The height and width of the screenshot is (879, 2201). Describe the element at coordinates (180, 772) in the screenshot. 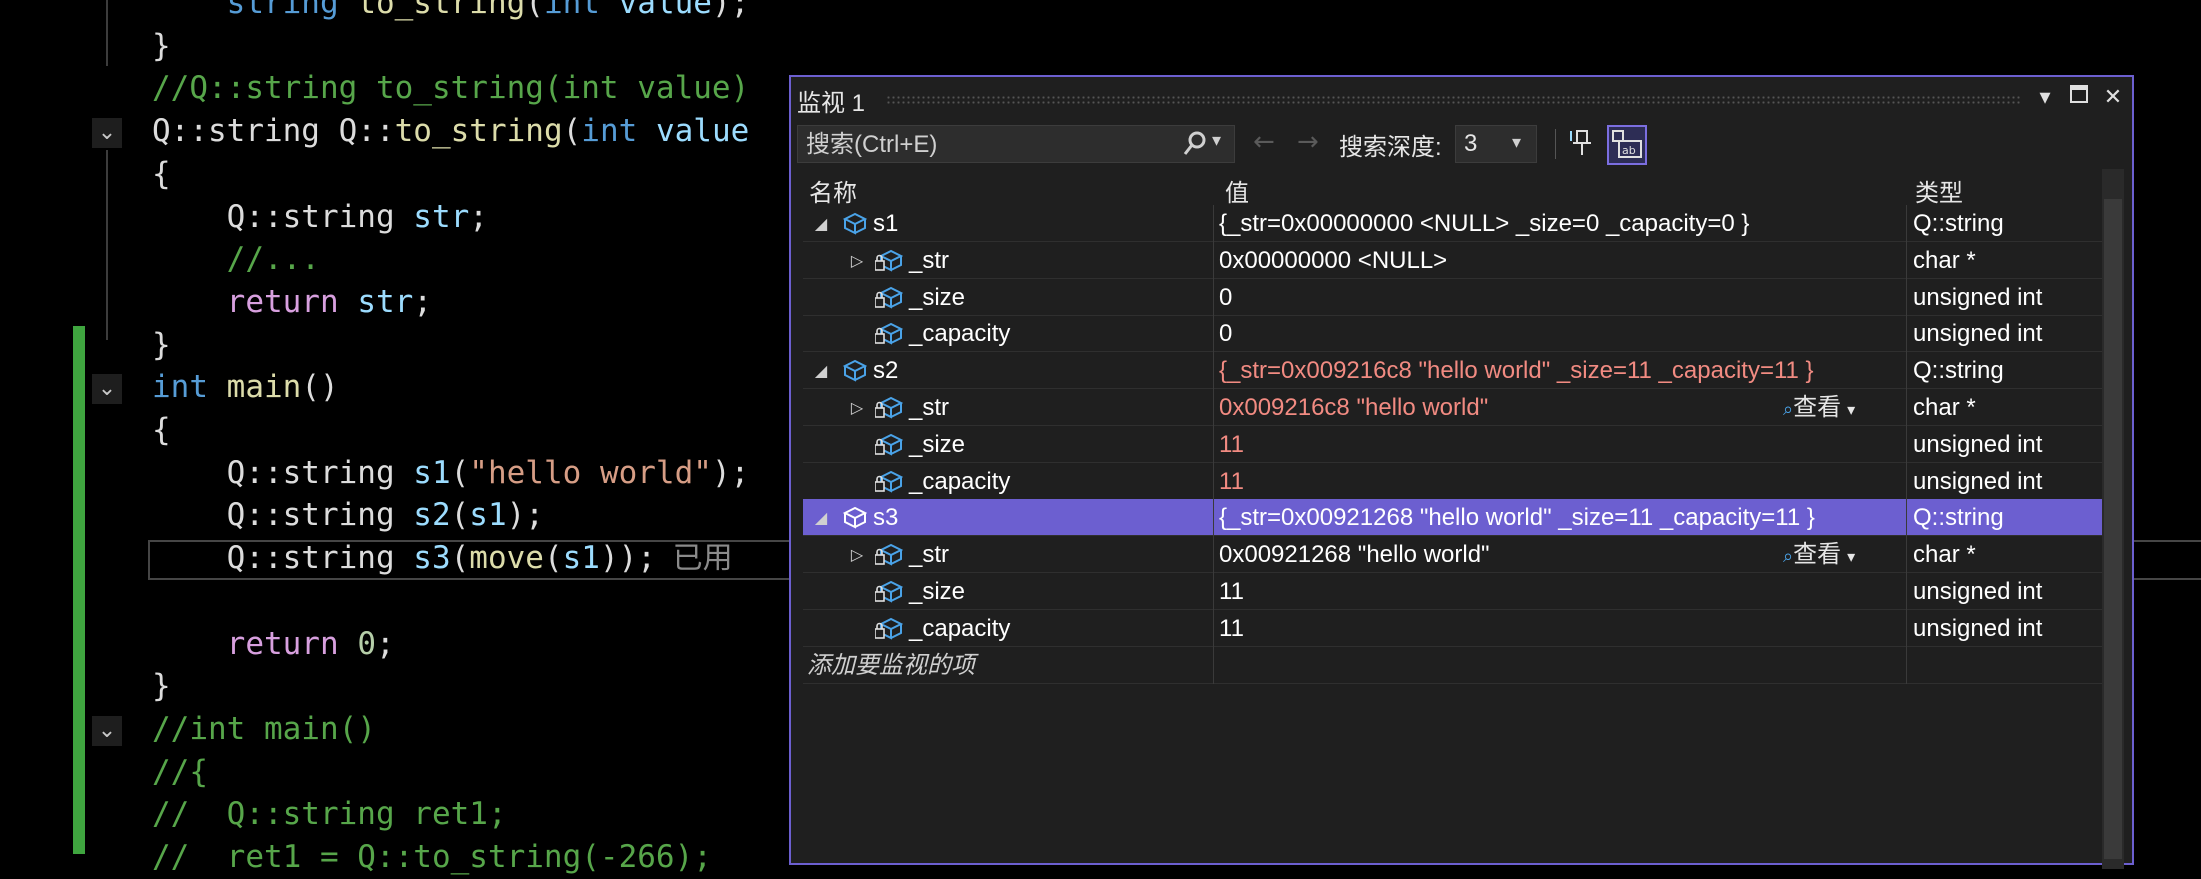

I see `code-line: //{` at that location.